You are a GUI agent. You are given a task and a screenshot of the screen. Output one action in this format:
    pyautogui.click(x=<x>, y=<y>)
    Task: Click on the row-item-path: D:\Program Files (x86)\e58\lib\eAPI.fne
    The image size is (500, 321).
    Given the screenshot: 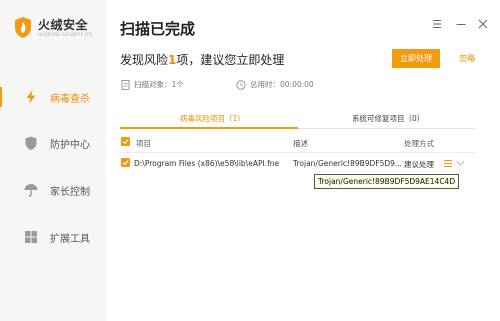 What is the action you would take?
    pyautogui.click(x=207, y=163)
    